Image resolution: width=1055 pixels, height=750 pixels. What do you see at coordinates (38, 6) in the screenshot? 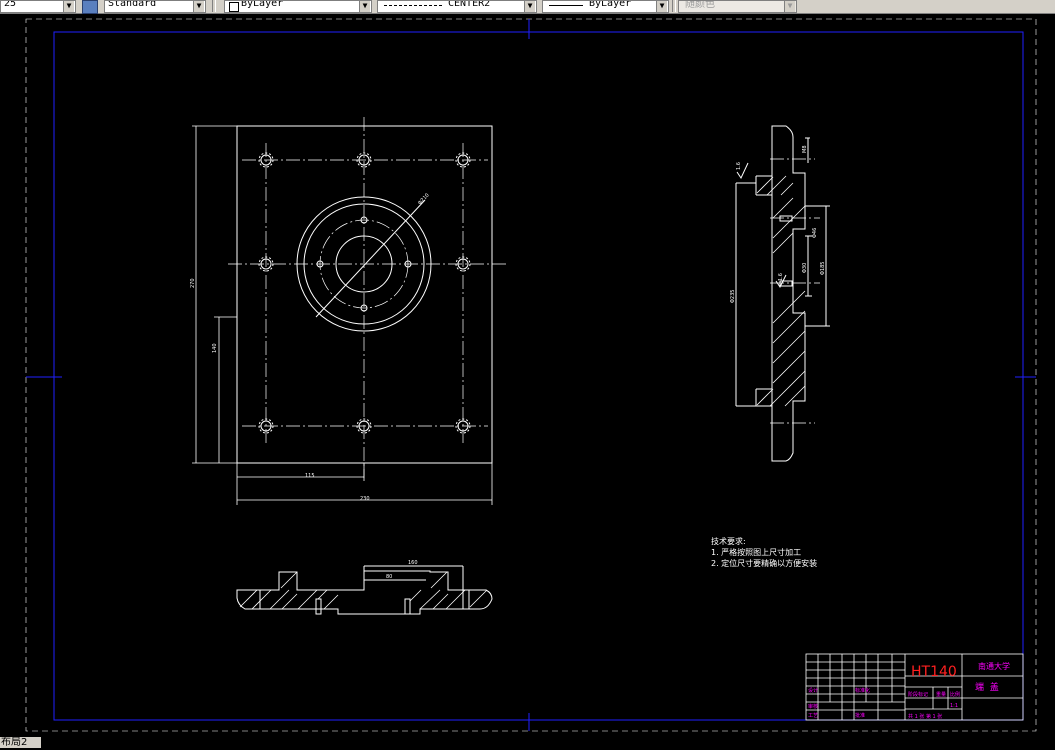
I see `dimscale-combo: 25 ▼` at bounding box center [38, 6].